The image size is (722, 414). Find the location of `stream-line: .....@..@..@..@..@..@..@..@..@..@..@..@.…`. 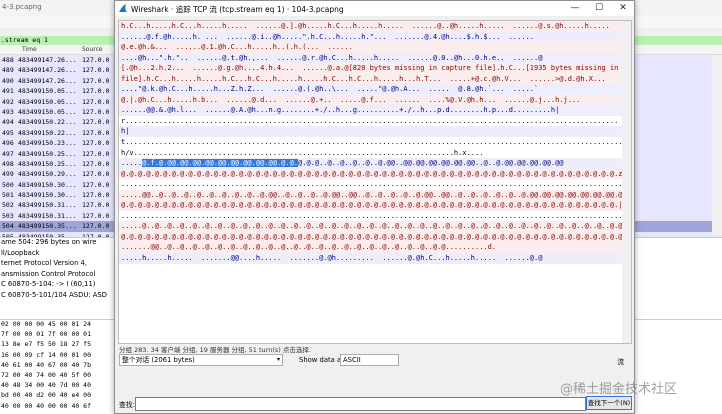

stream-line: .....@..@..@..@..@..@..@..@..@..@..@..@.… is located at coordinates (375, 226).